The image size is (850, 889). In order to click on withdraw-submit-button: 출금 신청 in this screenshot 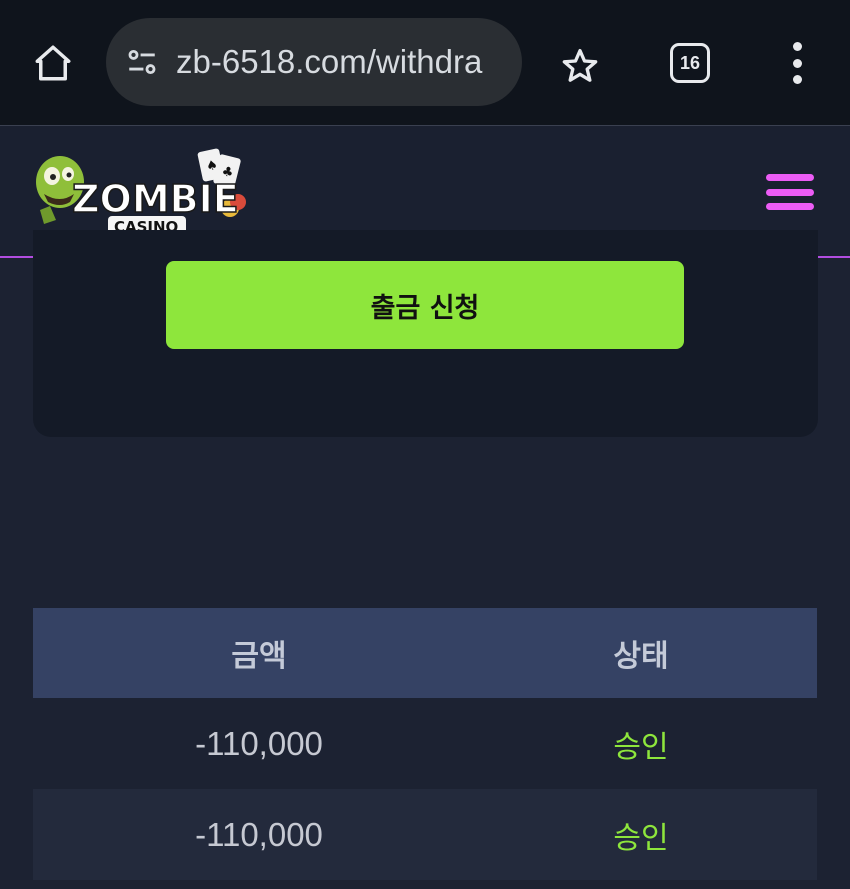, I will do `click(425, 305)`.